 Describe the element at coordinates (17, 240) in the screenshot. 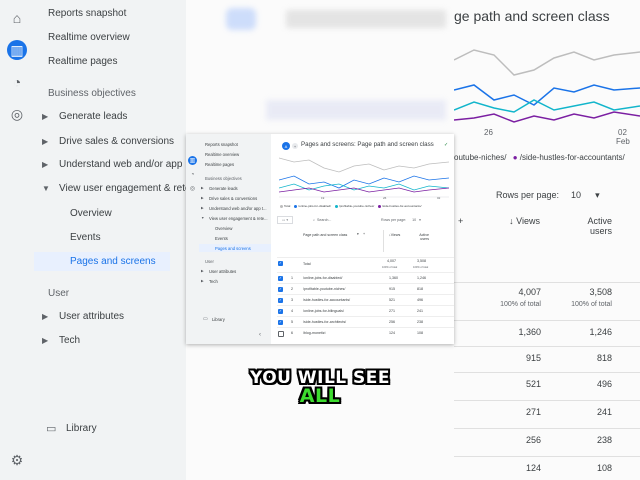

I see `background-icon-rail: ⌂ ▥ ◔ ◎ ⚙` at that location.